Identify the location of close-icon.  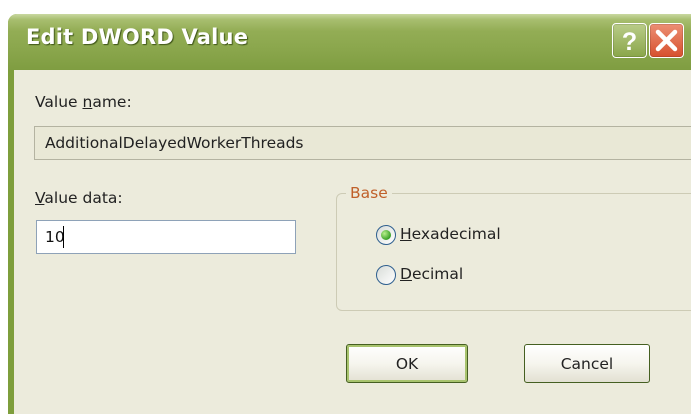
(666, 40).